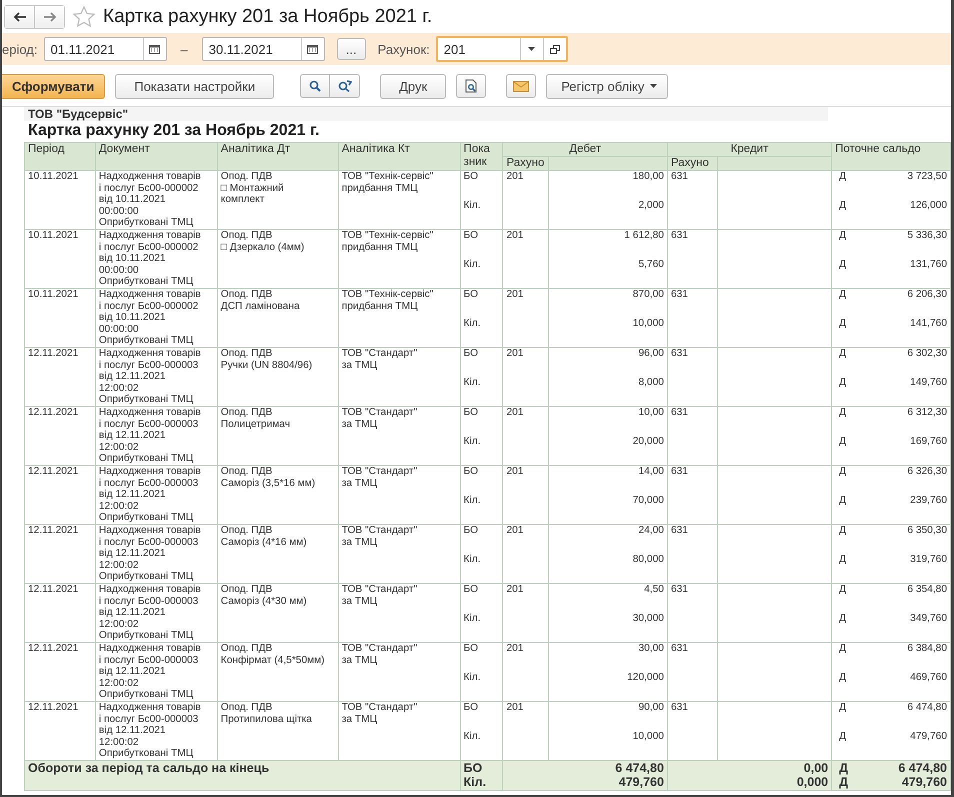  What do you see at coordinates (648, 442) in the screenshot?
I see `table-cell-text: 20,000` at bounding box center [648, 442].